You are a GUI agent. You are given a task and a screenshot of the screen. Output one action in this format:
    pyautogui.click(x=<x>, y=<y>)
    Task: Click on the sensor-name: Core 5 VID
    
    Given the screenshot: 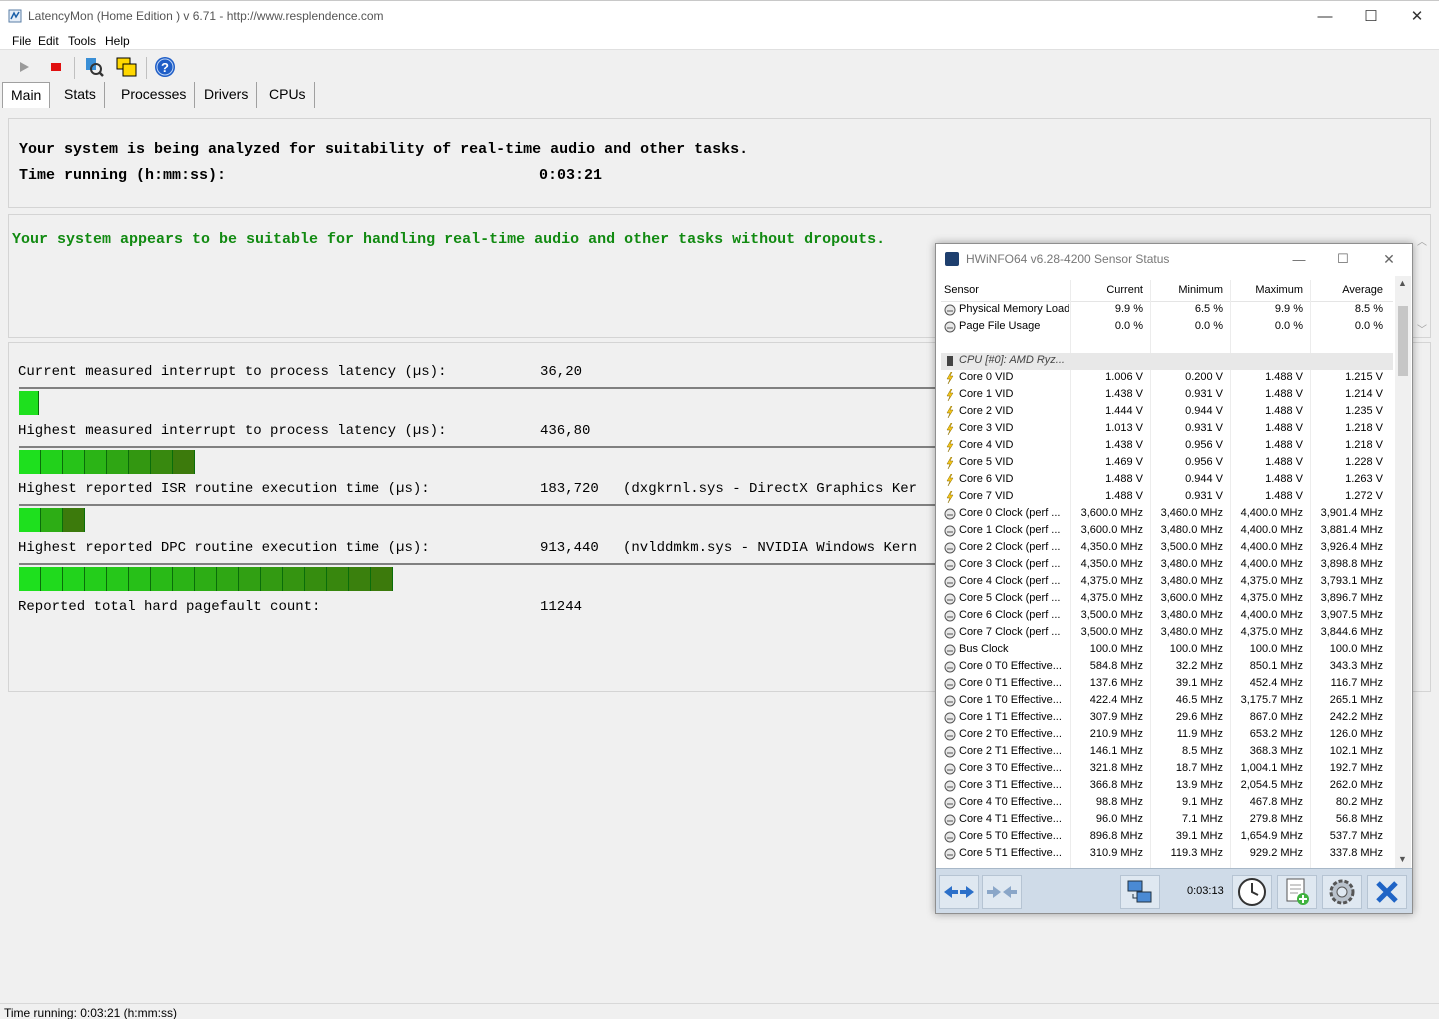 What is the action you would take?
    pyautogui.click(x=986, y=462)
    